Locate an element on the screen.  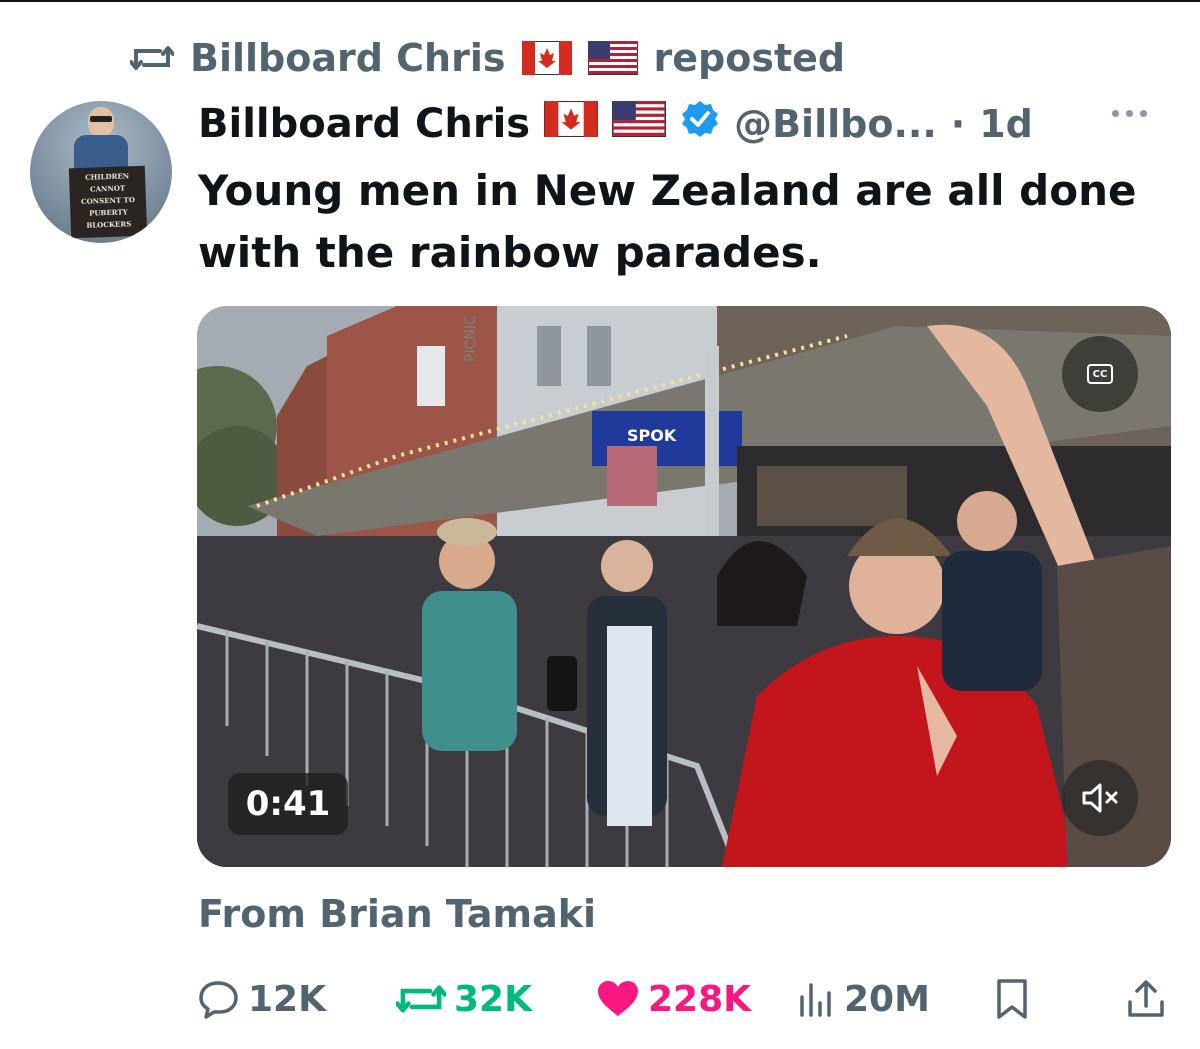
bookmark-icon is located at coordinates (1012, 999).